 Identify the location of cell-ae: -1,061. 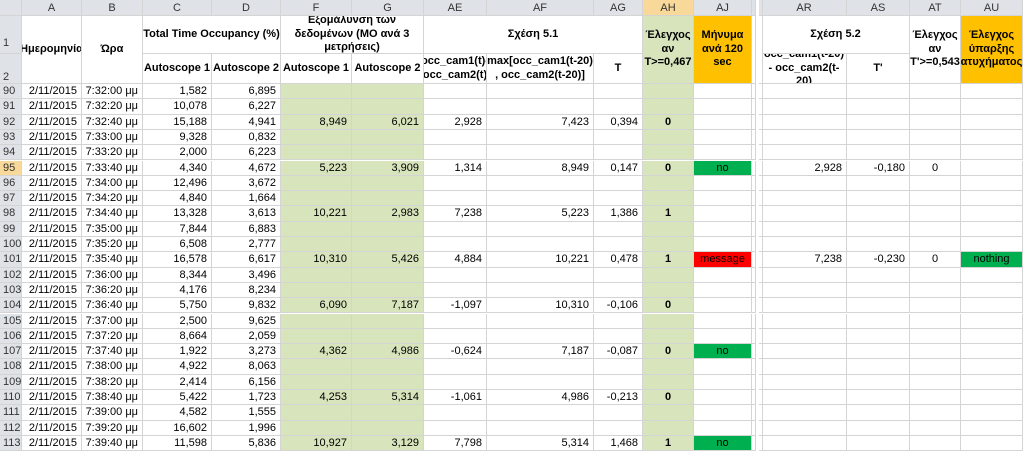
(455, 398).